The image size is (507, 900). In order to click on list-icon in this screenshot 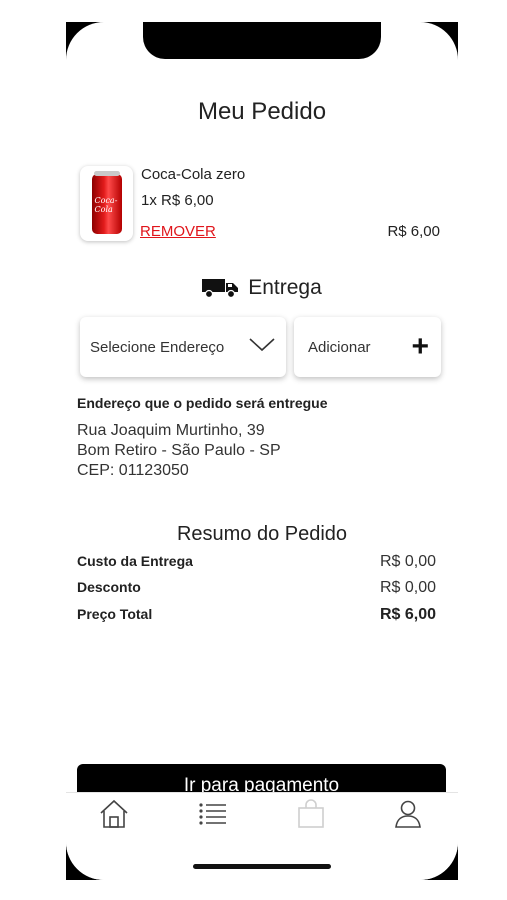, I will do `click(213, 816)`.